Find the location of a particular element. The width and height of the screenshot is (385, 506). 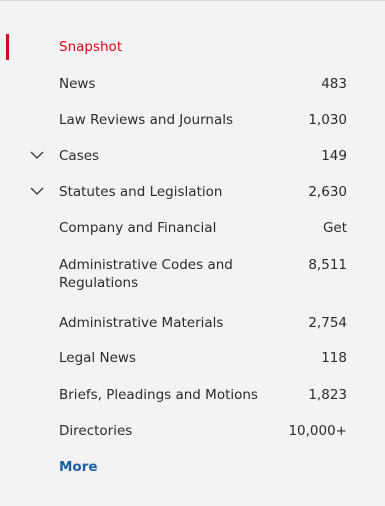

nav-item-law-reviews: Law Reviews and Journals 1,030 is located at coordinates (180, 126).